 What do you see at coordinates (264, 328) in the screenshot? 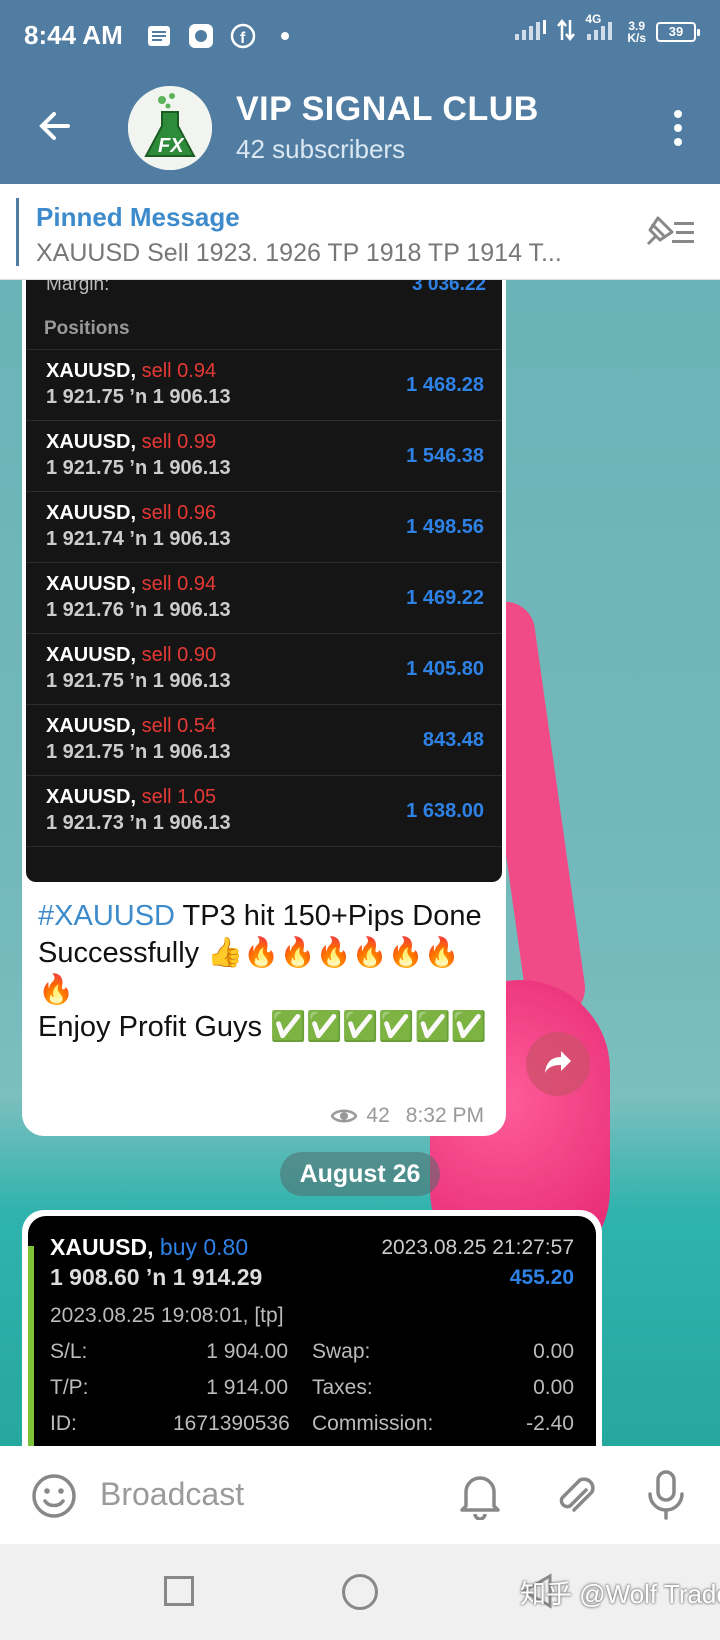
I see `positions-header: Positions` at bounding box center [264, 328].